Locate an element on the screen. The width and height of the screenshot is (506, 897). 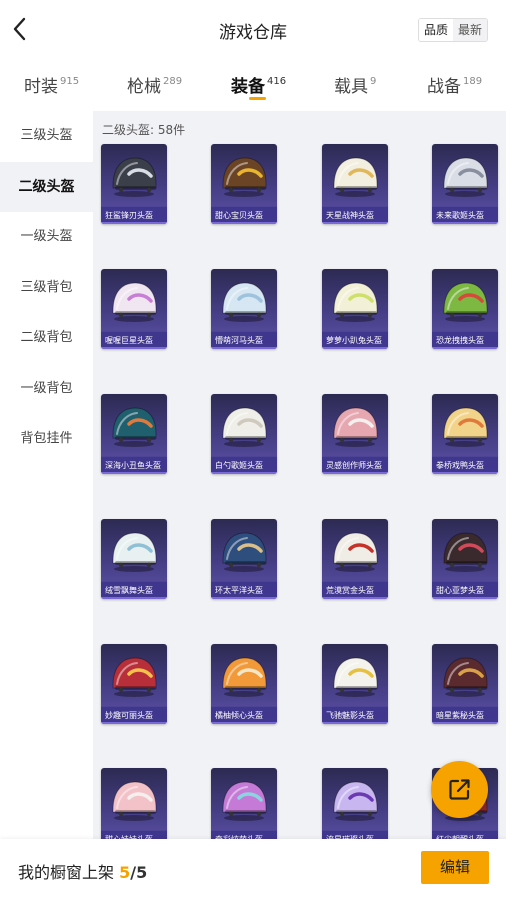
helmet-item-card: 萝萝小趴兔头盔 is located at coordinates (355, 309).